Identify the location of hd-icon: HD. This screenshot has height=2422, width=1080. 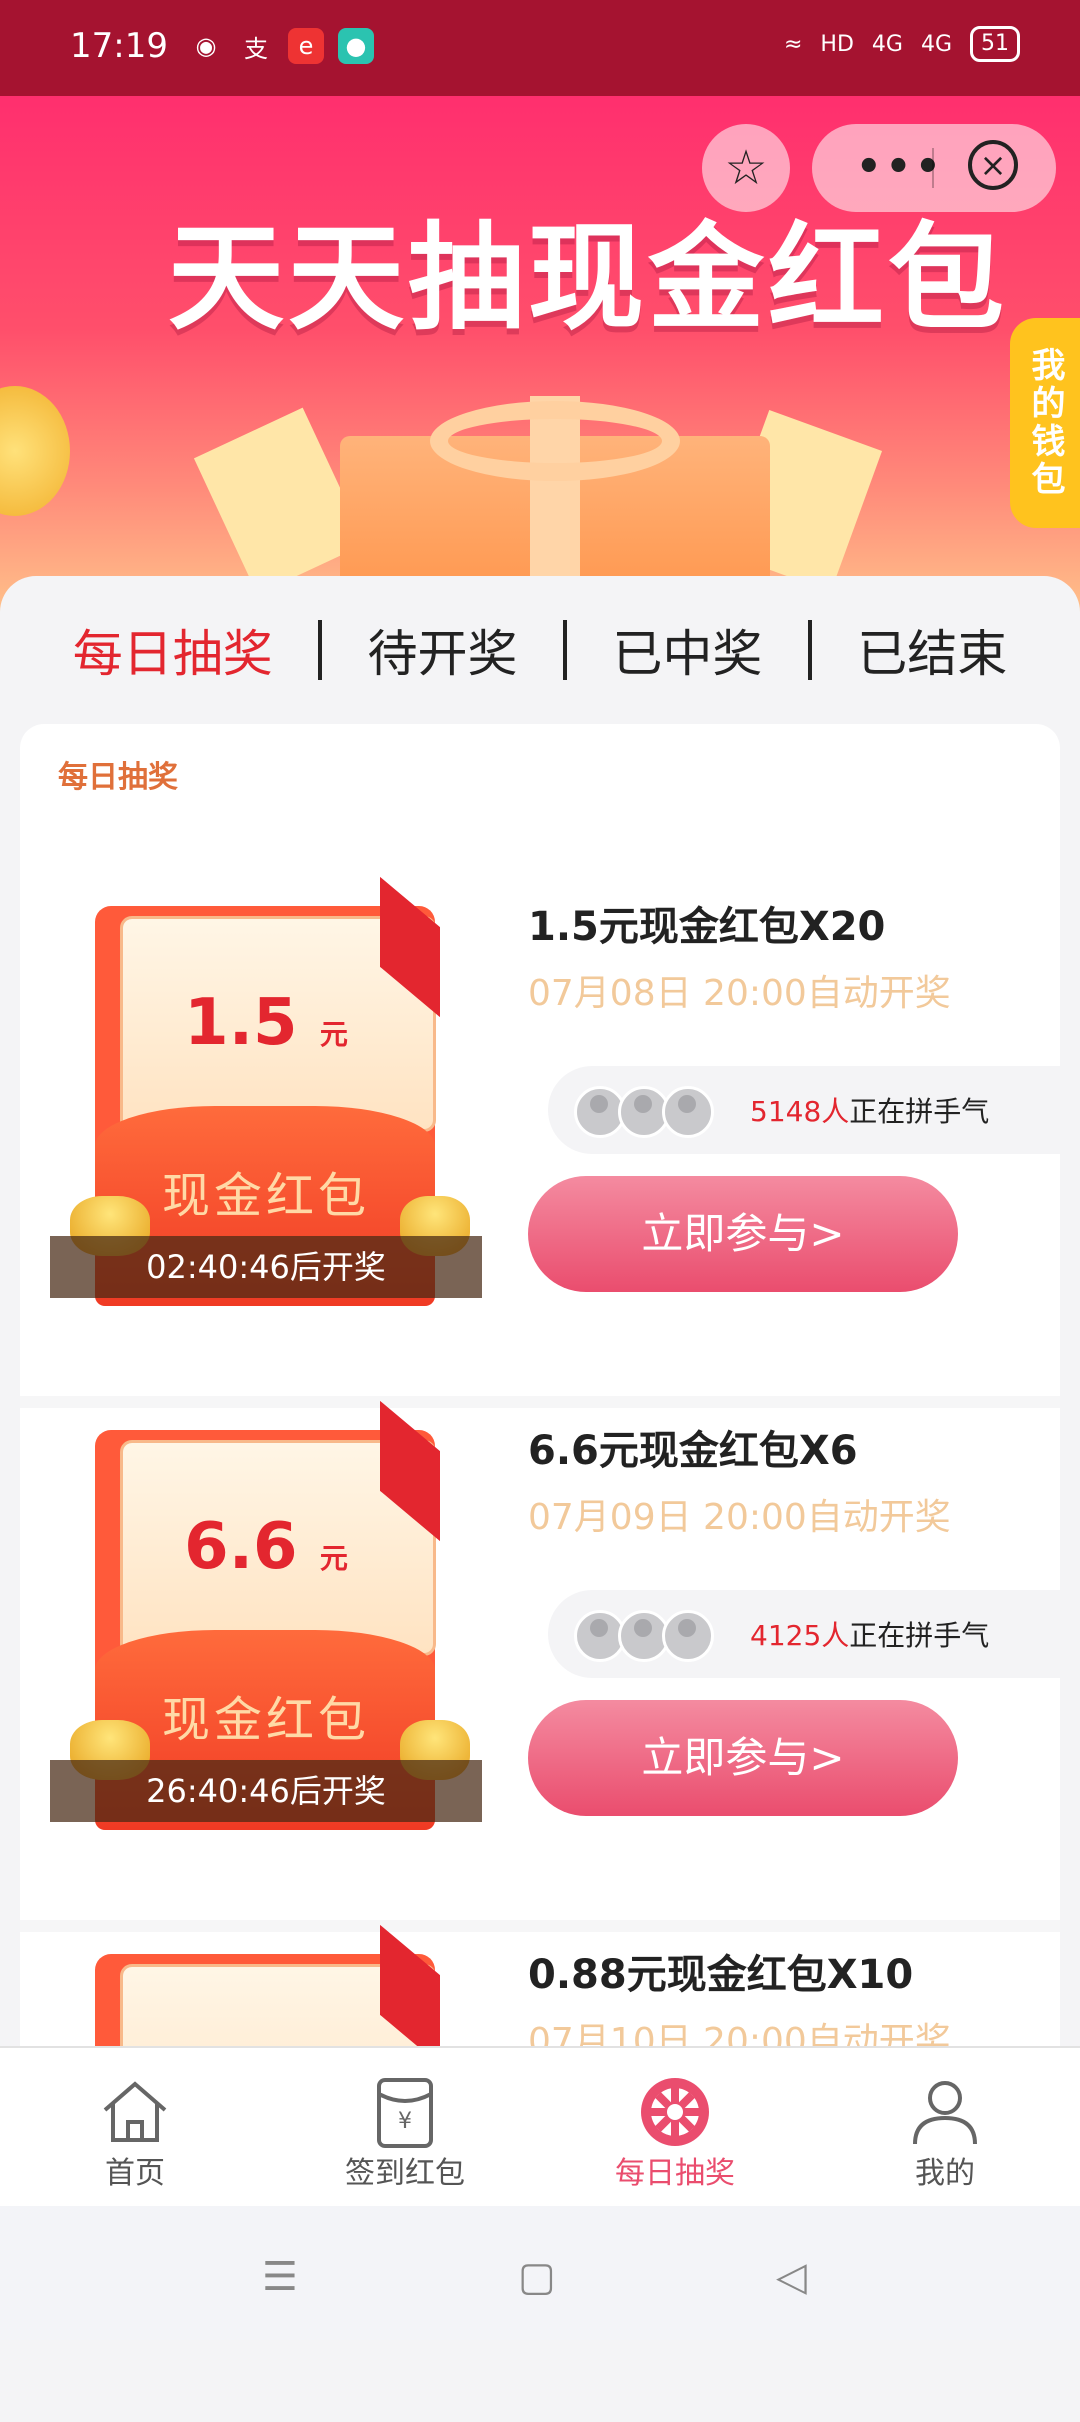
(837, 44).